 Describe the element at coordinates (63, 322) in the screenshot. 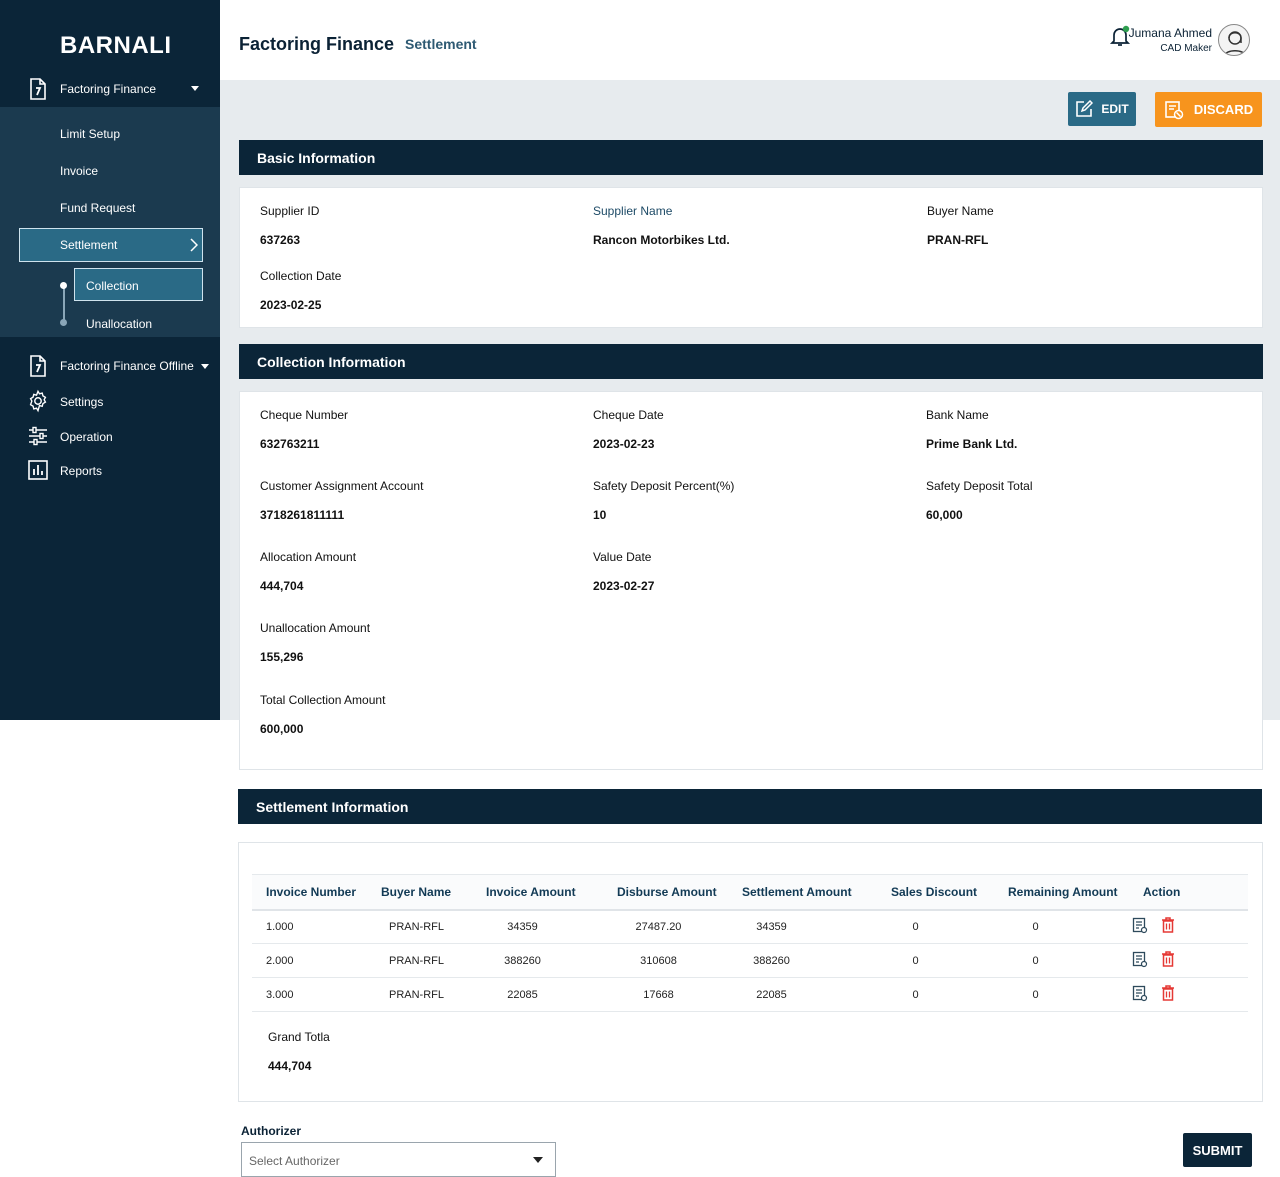

I see `tree-node` at that location.